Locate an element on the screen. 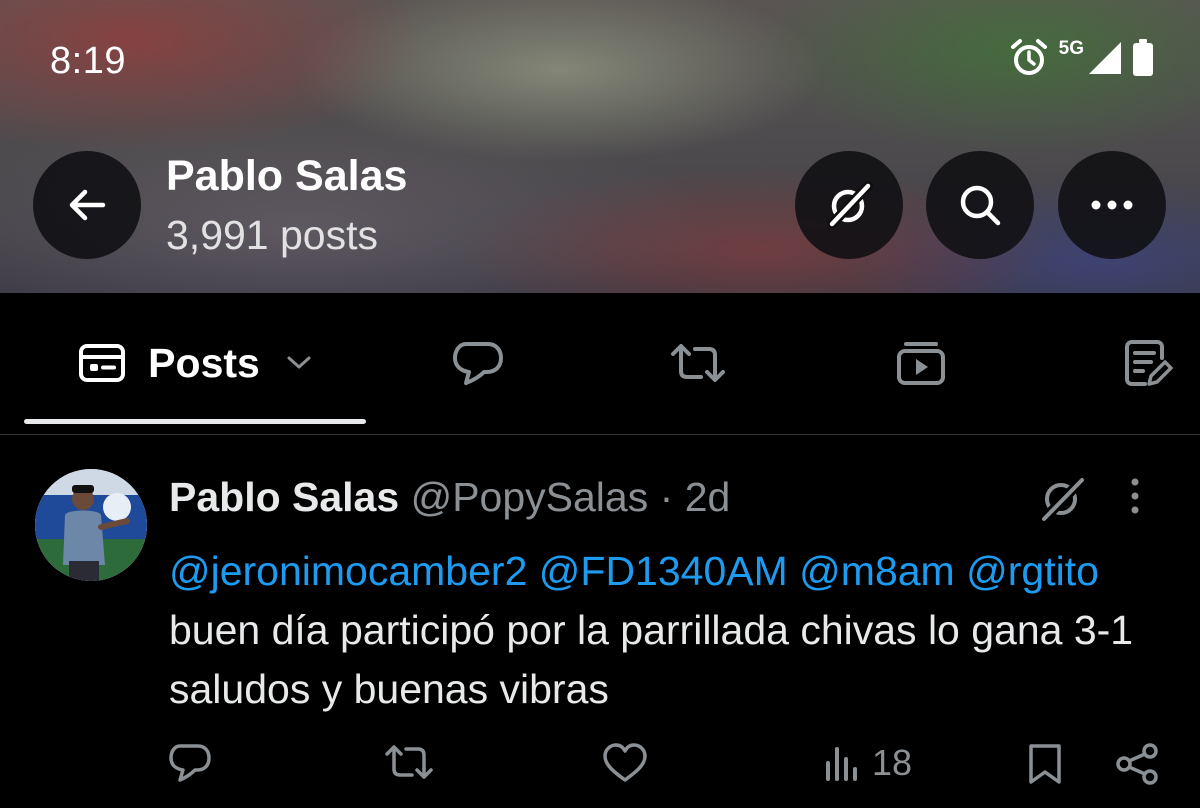  share-button is located at coordinates (1137, 764).